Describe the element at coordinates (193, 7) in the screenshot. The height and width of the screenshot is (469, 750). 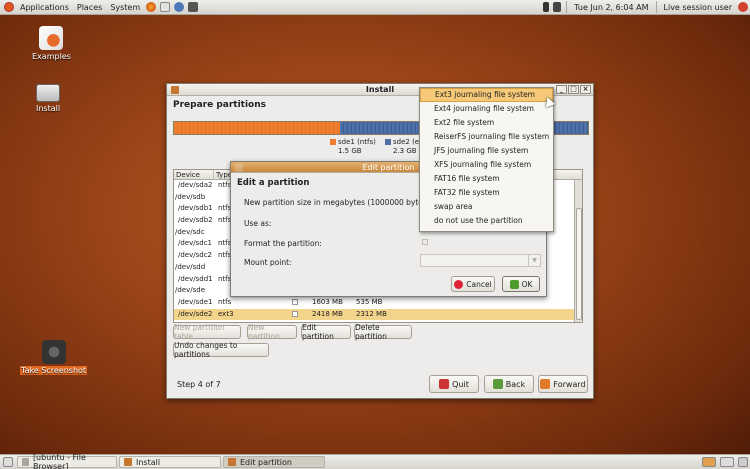
I see `screenshot-launcher-icon` at that location.